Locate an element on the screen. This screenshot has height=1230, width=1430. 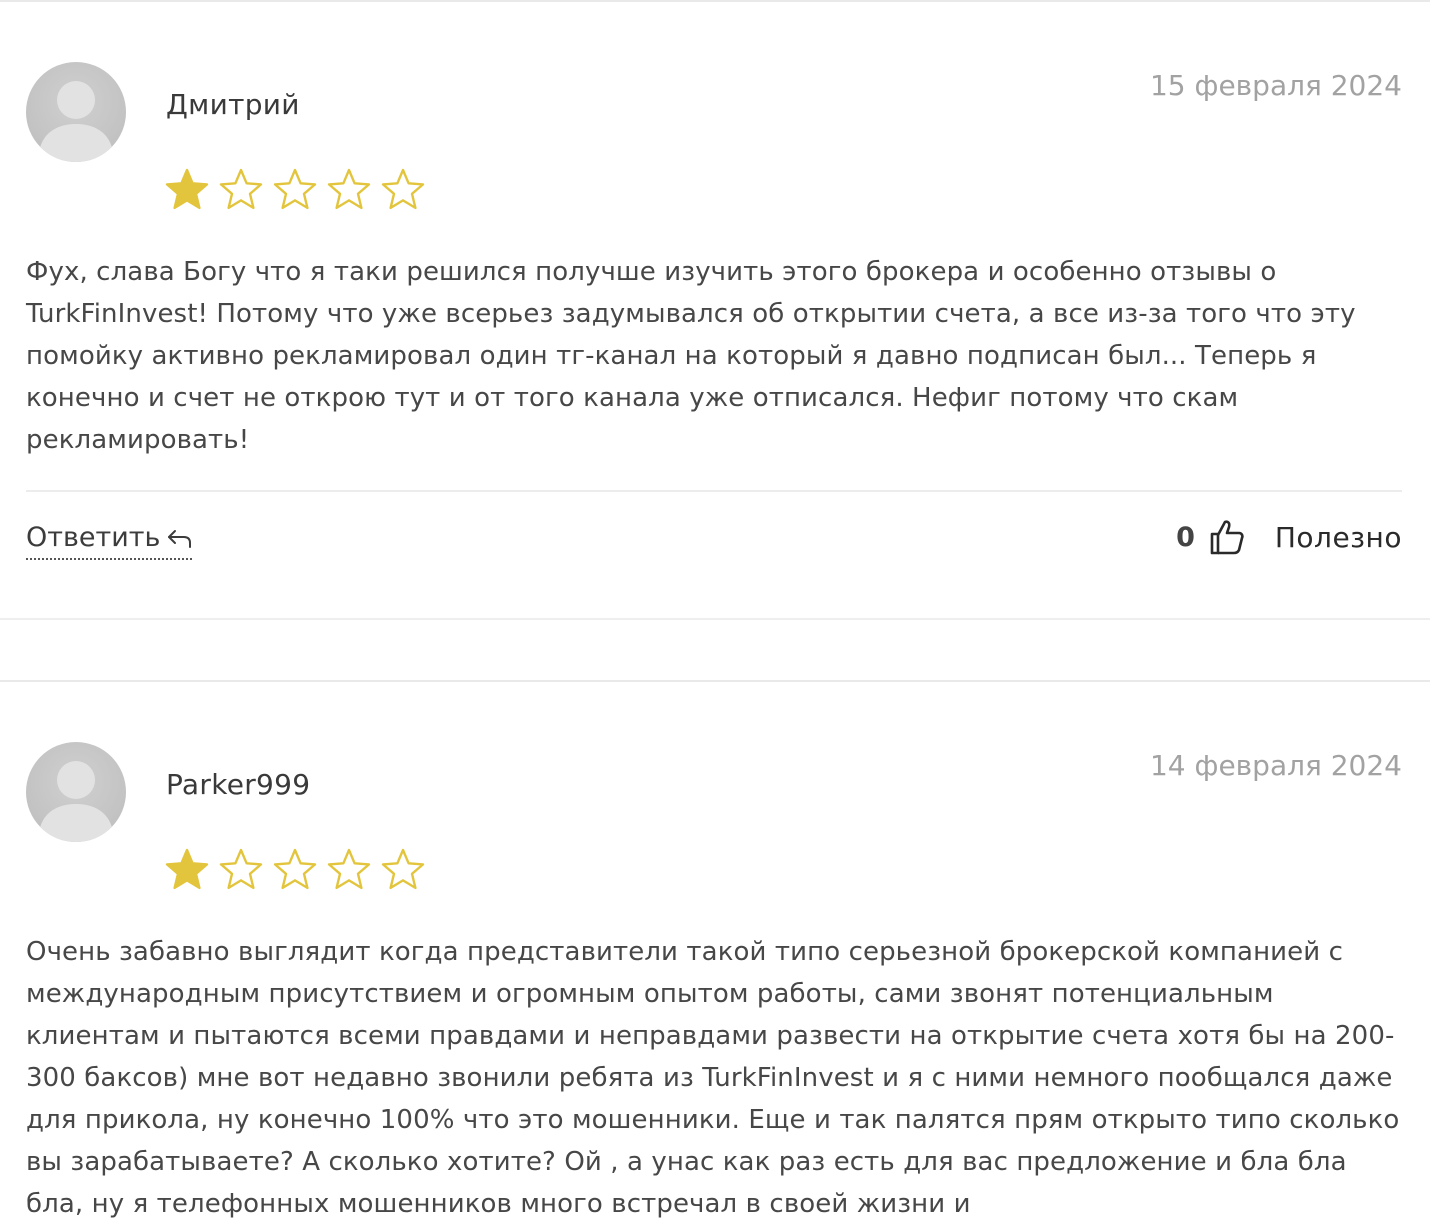
review-separator is located at coordinates (715, 650).